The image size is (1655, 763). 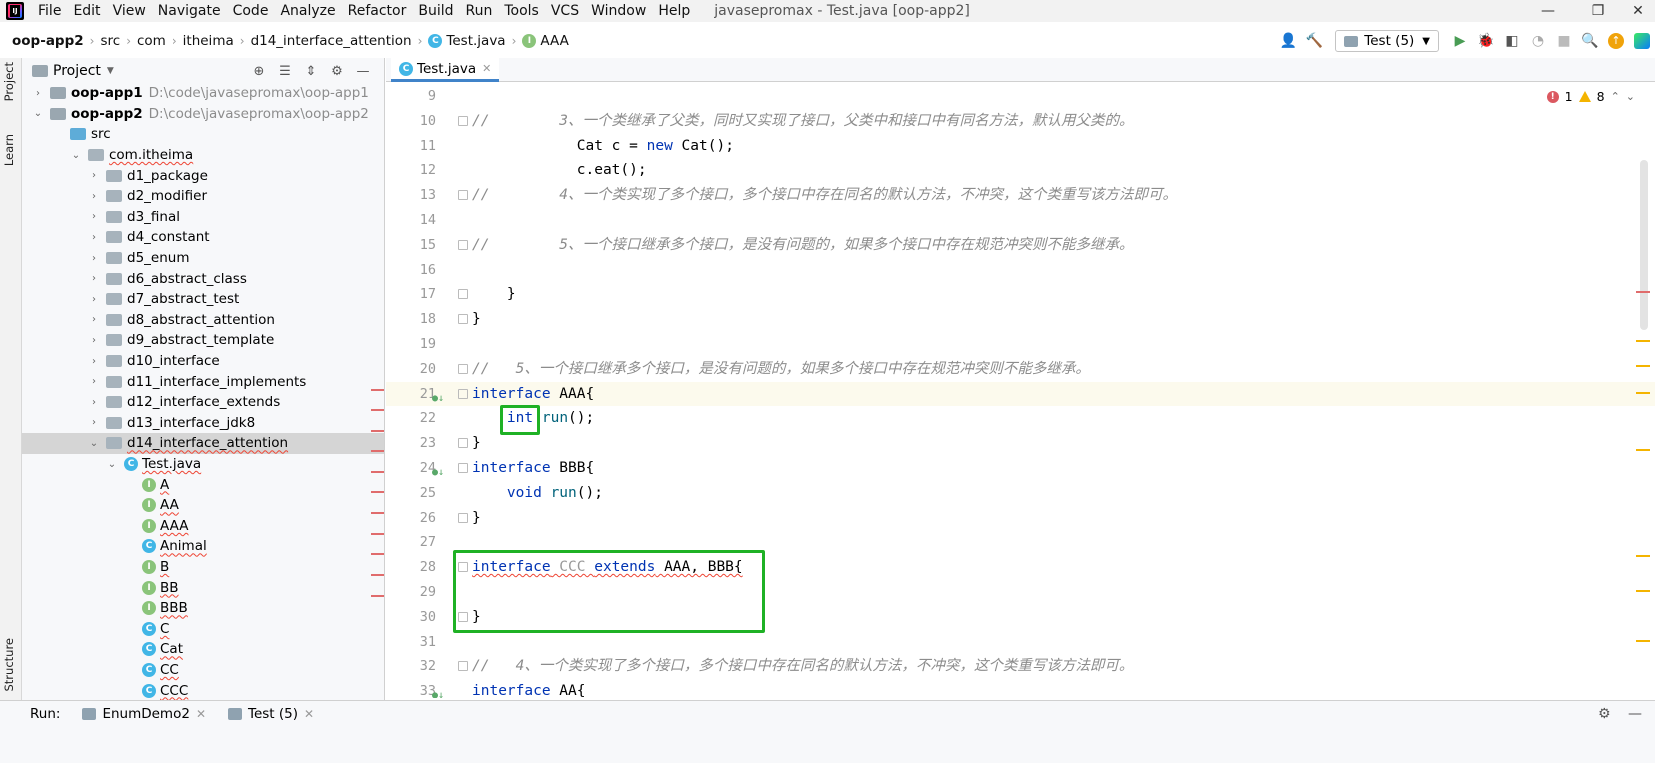 I want to click on tree-item: › d3_final, so click(x=203, y=217).